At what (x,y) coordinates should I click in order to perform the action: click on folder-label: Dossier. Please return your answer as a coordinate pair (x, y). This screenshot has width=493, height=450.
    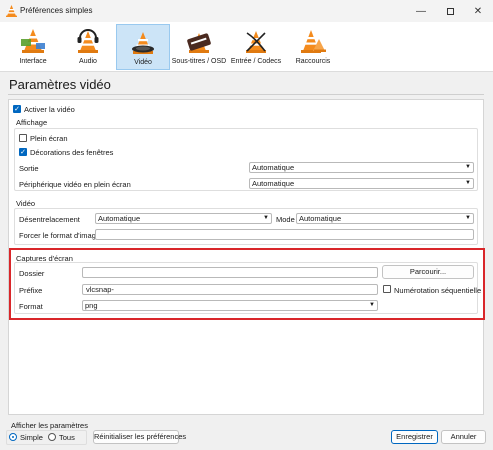
    Looking at the image, I should click on (32, 273).